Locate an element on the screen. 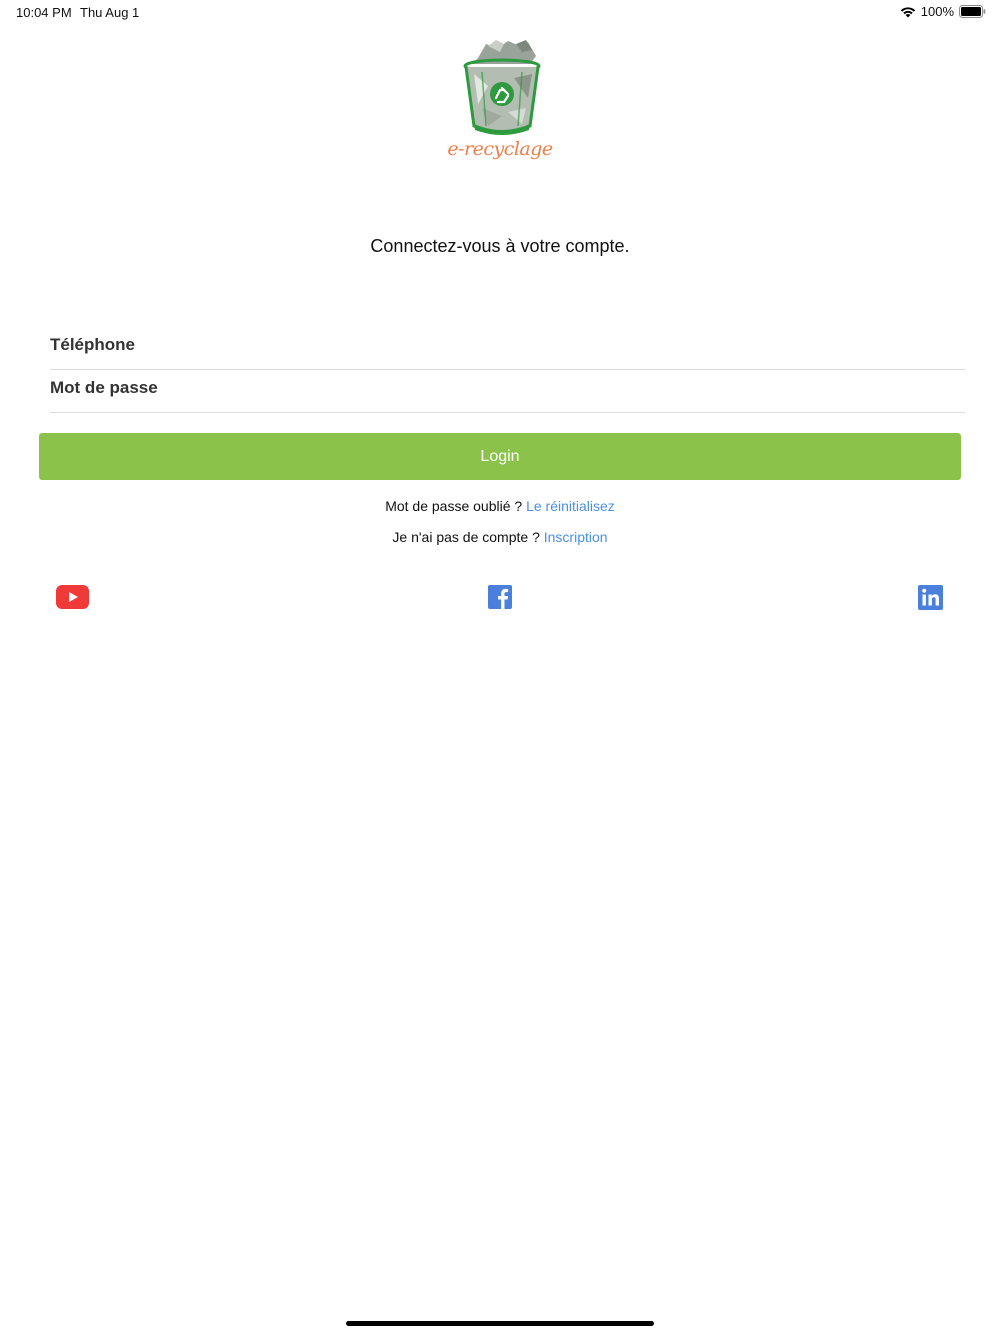 Image resolution: width=1000 pixels, height=1334 pixels. battery-icon is located at coordinates (972, 11).